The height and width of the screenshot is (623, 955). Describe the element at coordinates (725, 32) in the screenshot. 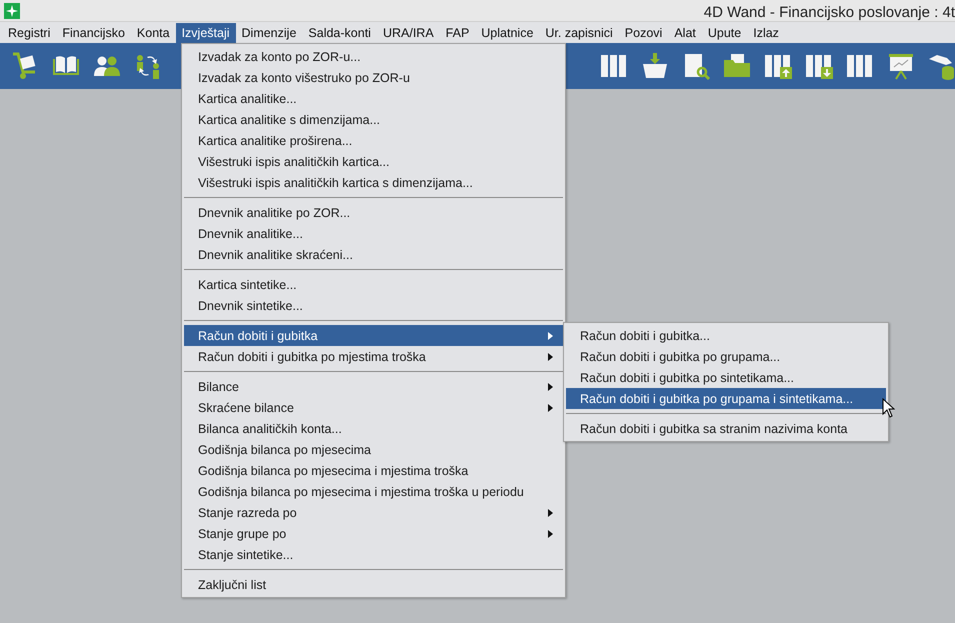

I see `menu-bar-item: Upute` at that location.